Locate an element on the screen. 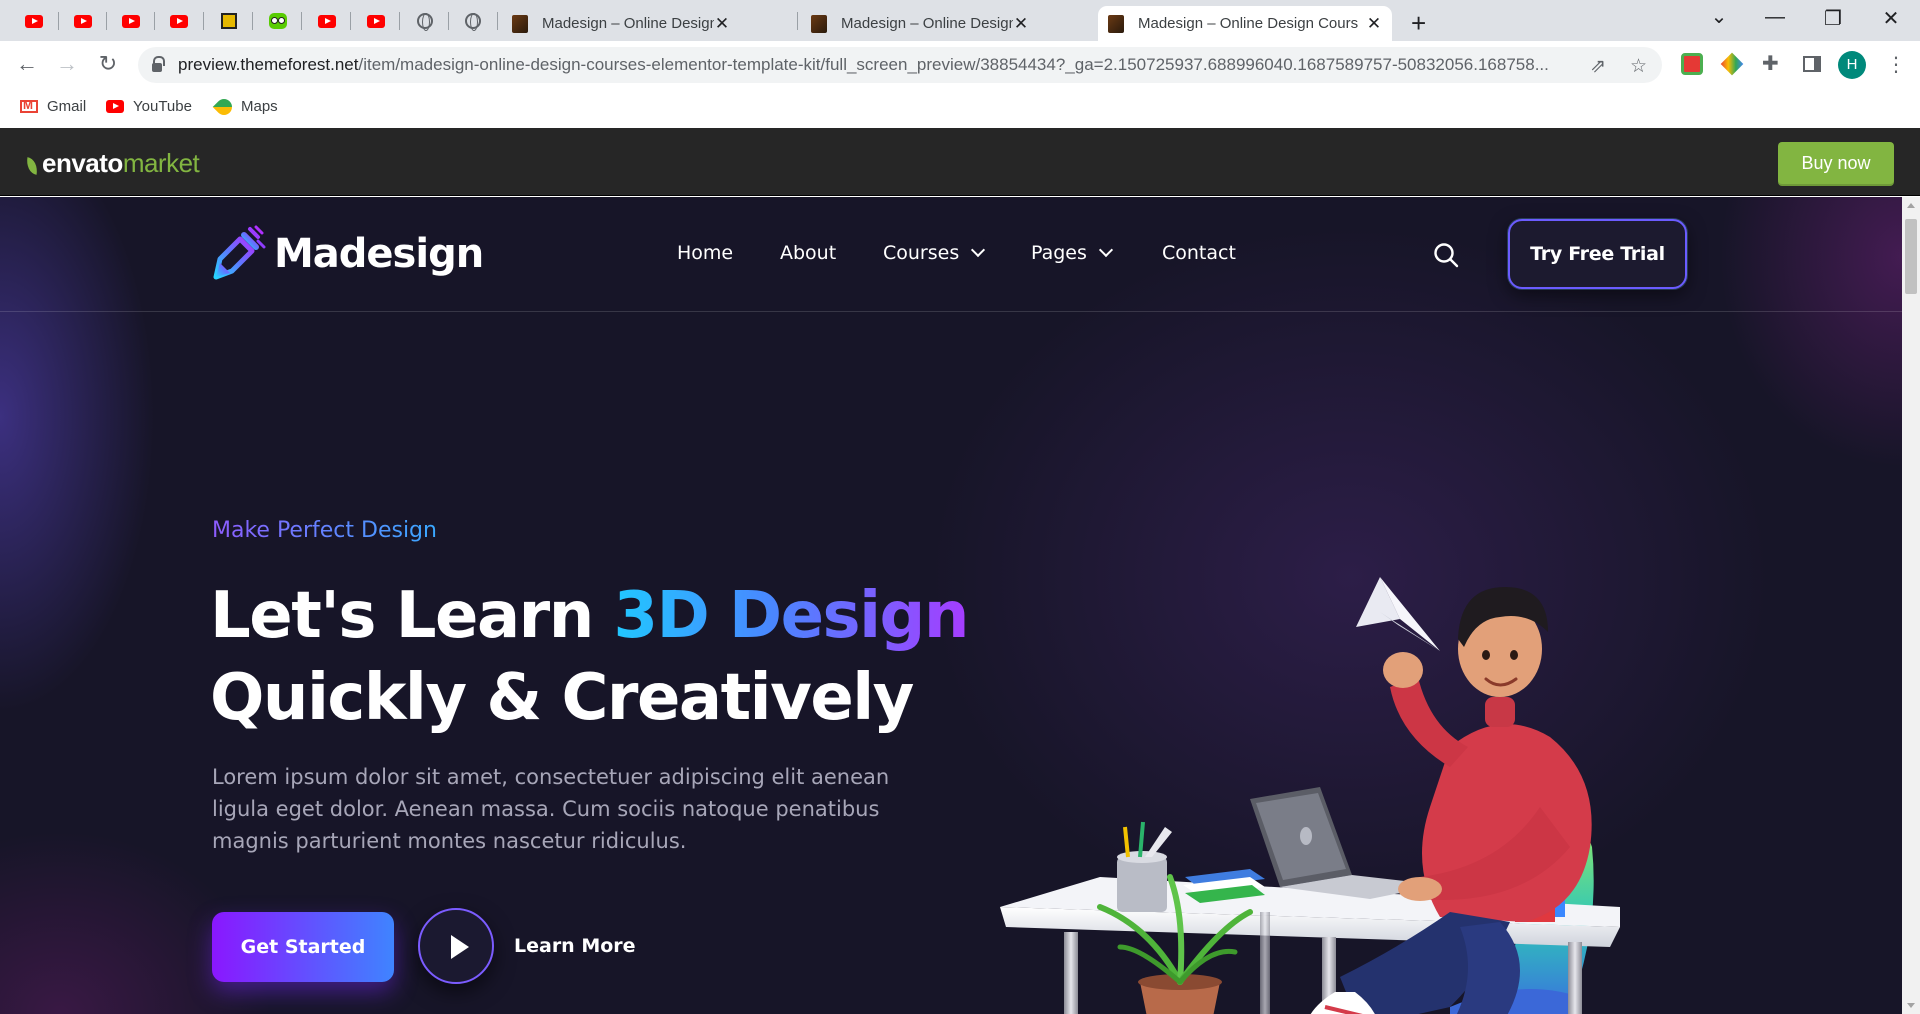 The width and height of the screenshot is (1920, 1014). headline-highlight: 3D Design is located at coordinates (791, 616).